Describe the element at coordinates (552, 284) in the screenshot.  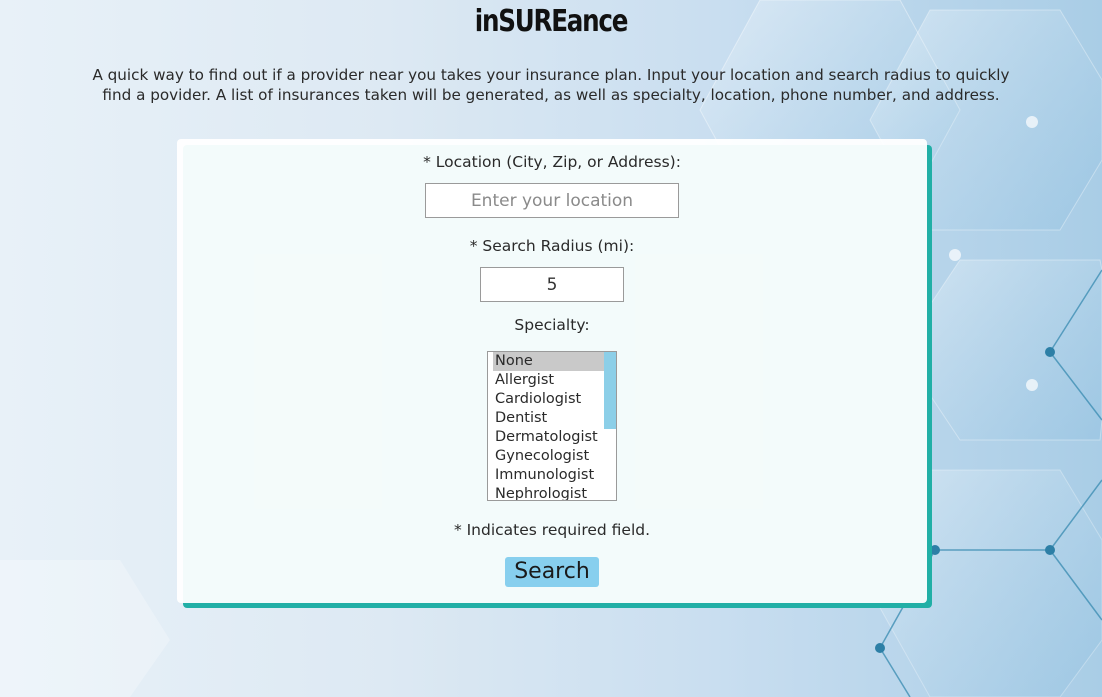
I see `radius-input` at that location.